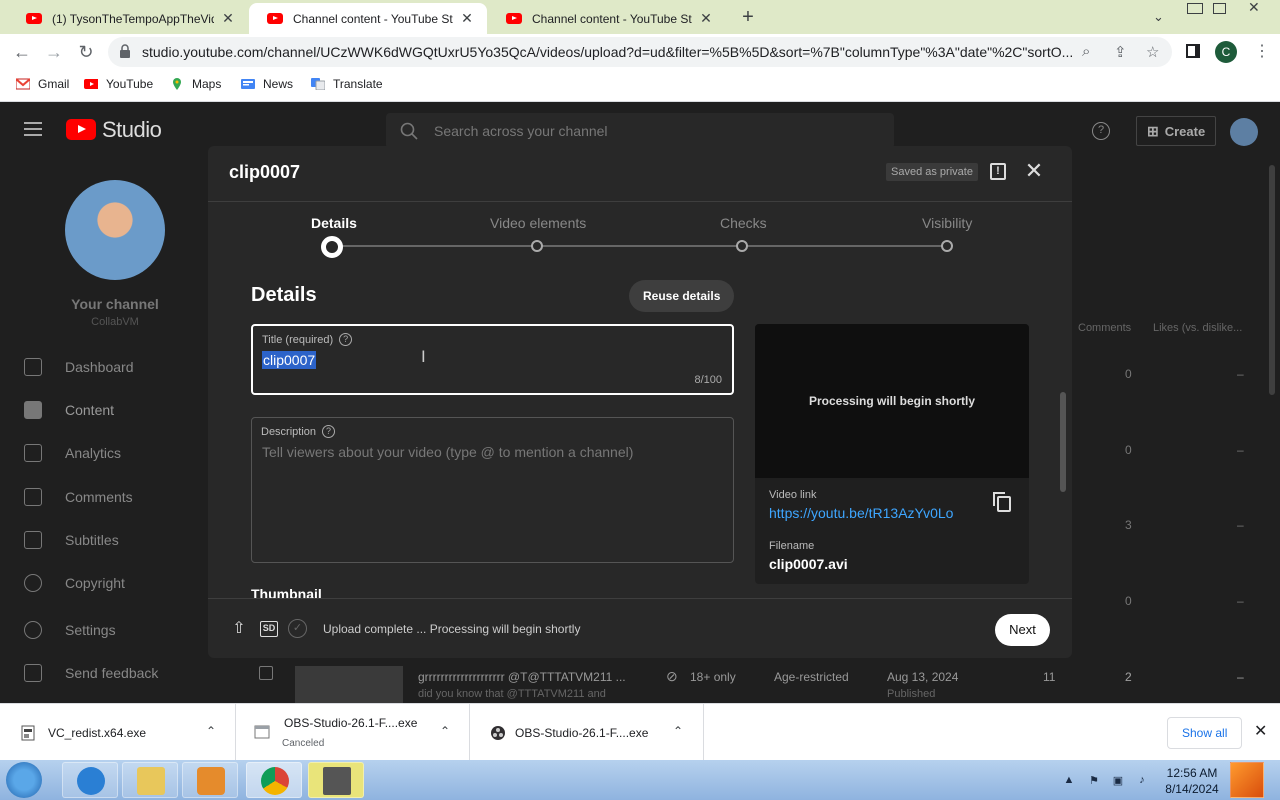  What do you see at coordinates (104, 630) in the screenshot?
I see `sidebar-item-settings: Settings` at bounding box center [104, 630].